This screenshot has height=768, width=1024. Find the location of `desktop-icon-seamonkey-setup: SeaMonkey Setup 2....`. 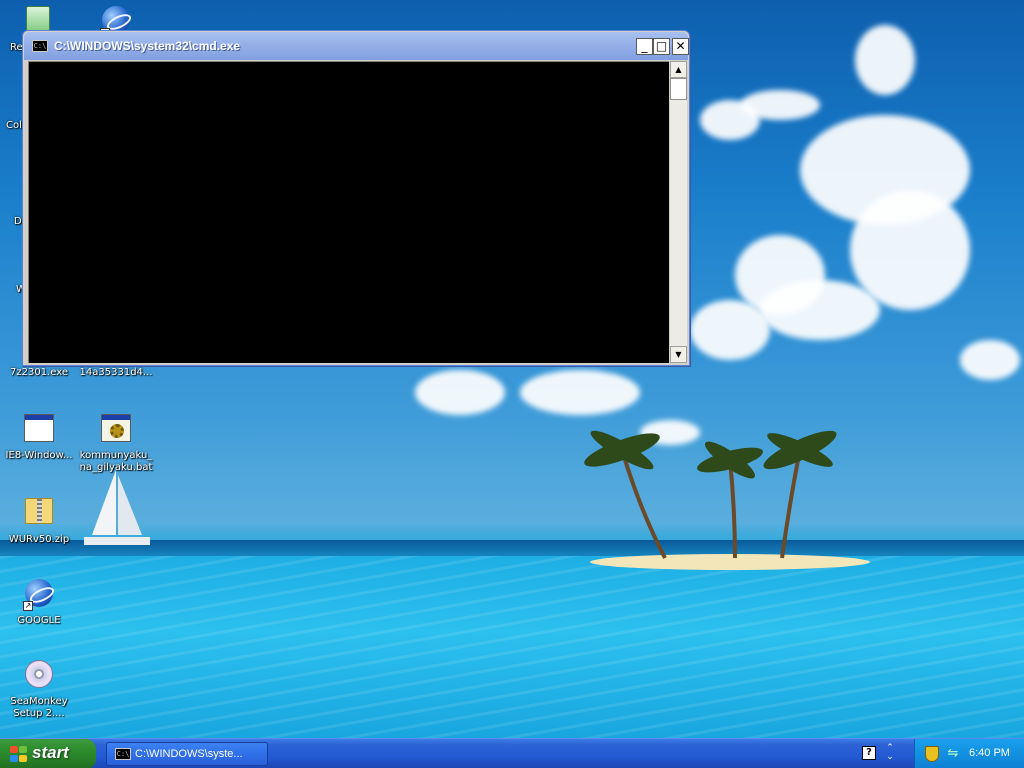

desktop-icon-seamonkey-setup: SeaMonkey Setup 2.... is located at coordinates (39, 689).